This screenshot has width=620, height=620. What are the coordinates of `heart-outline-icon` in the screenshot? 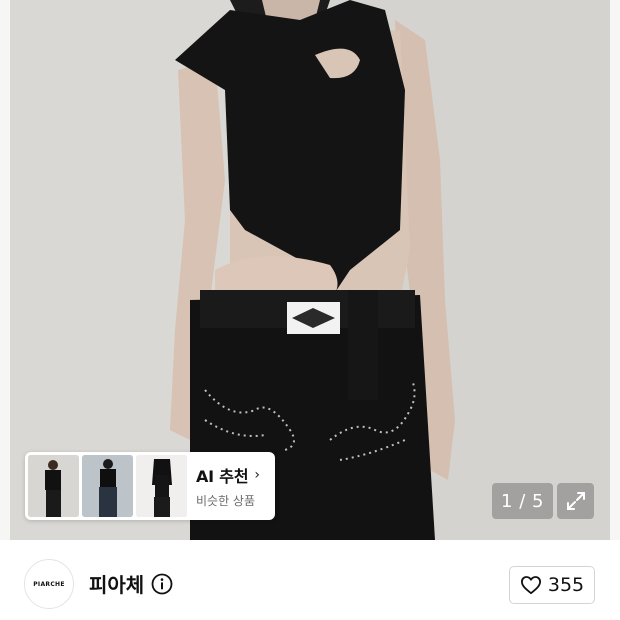 It's located at (530, 585).